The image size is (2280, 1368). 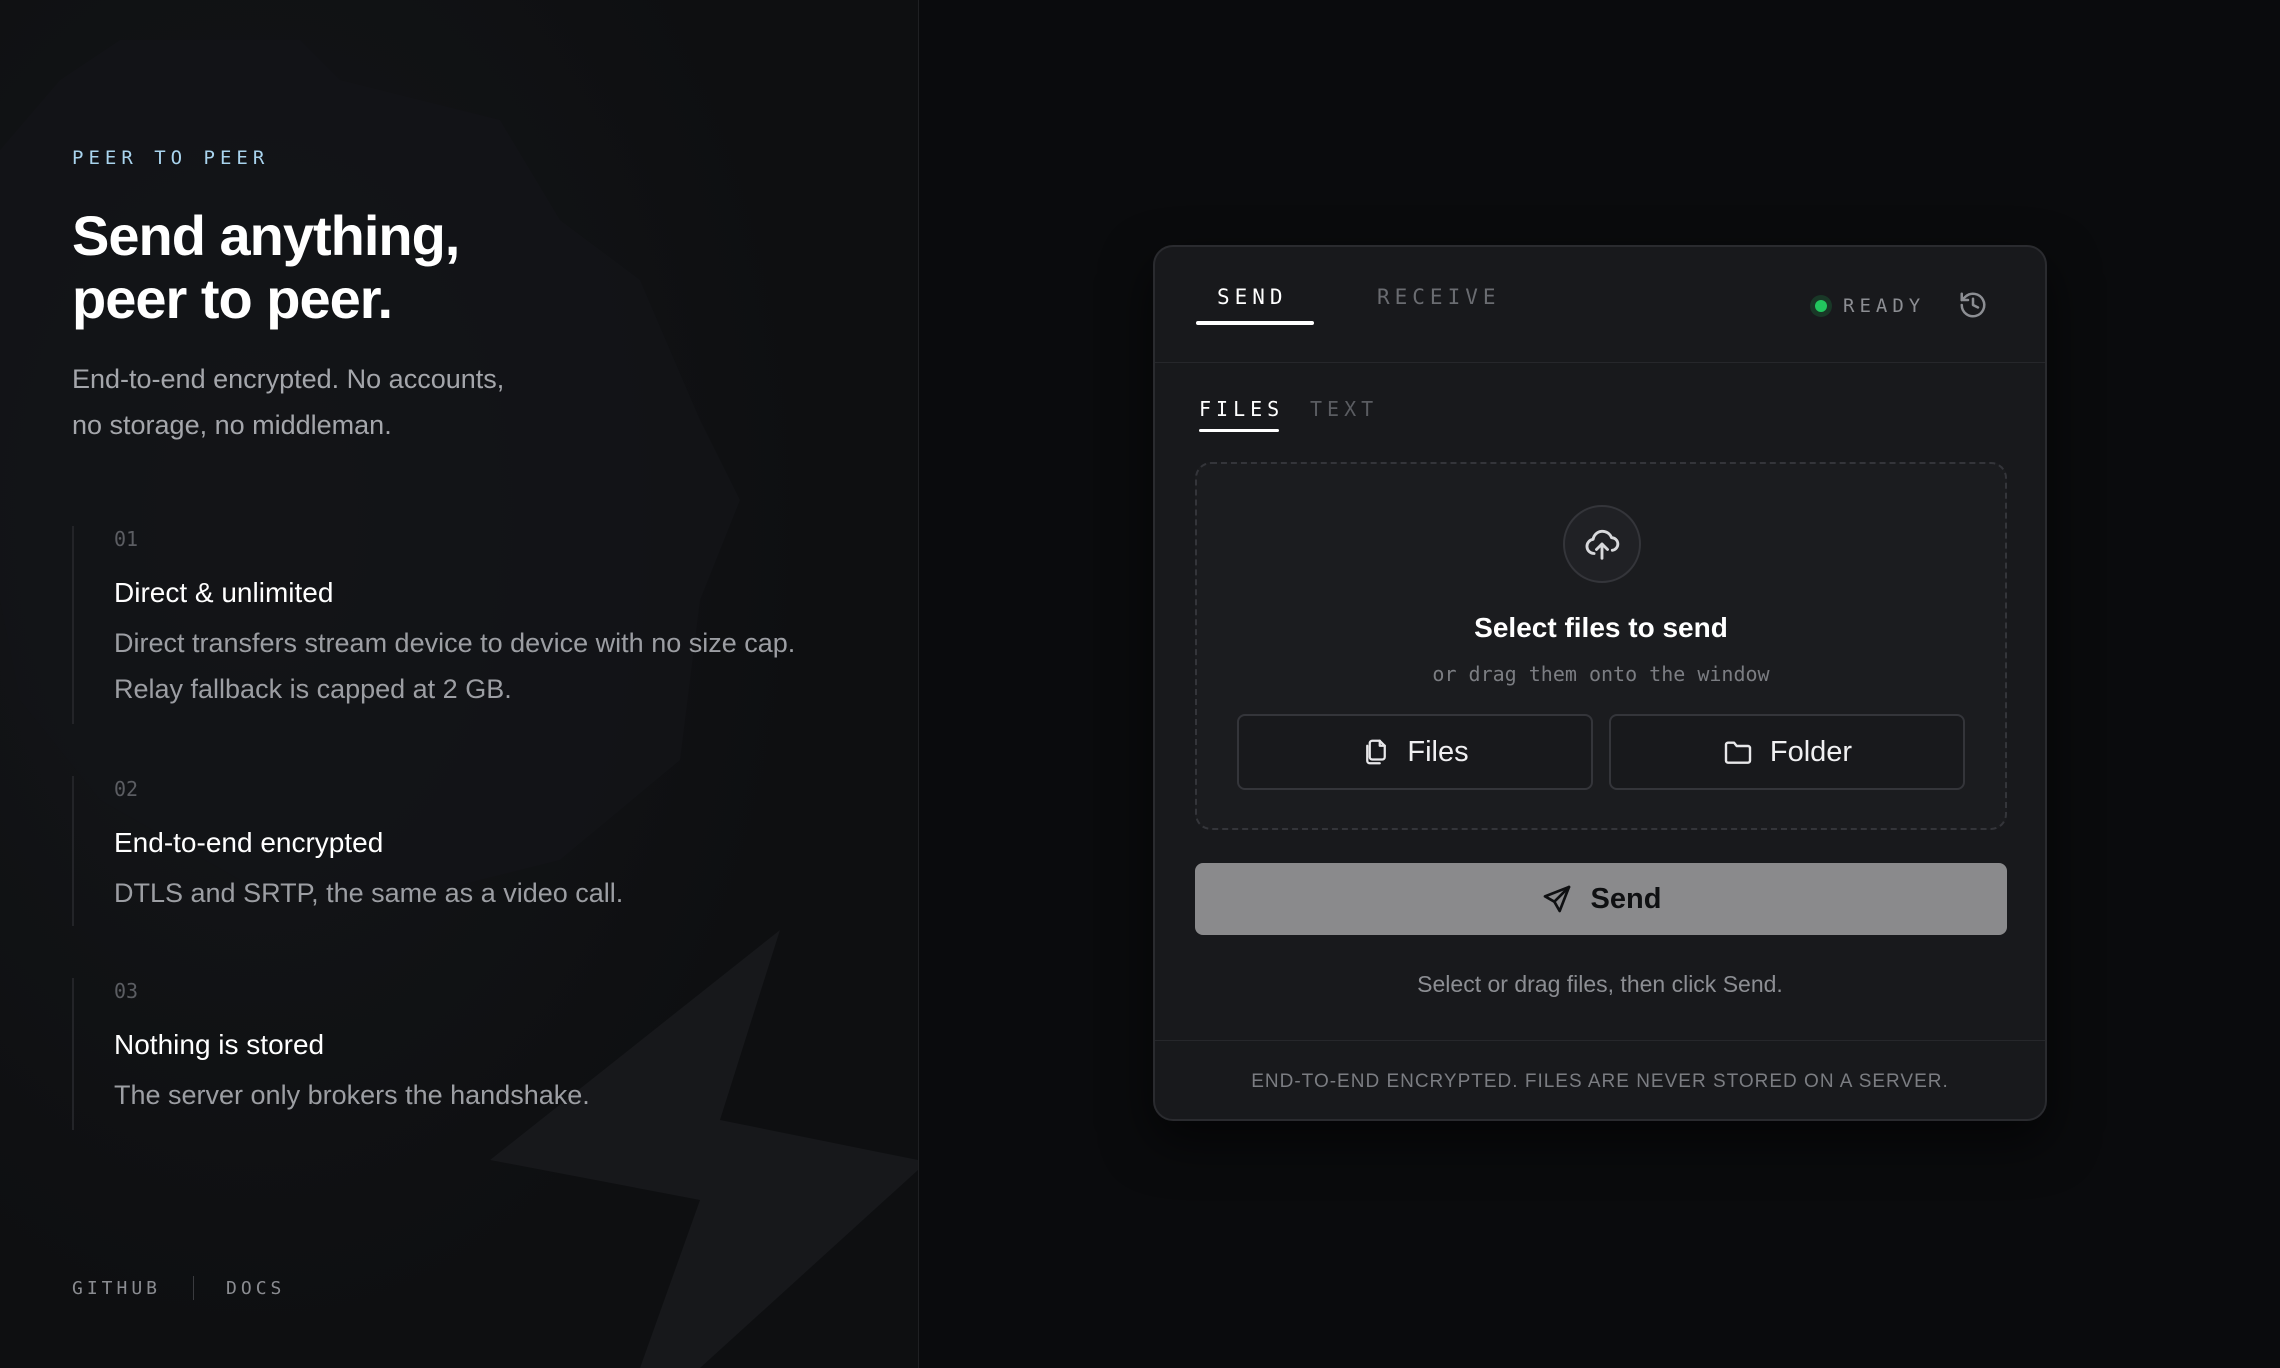 I want to click on docs-link: DOCS, so click(x=255, y=1288).